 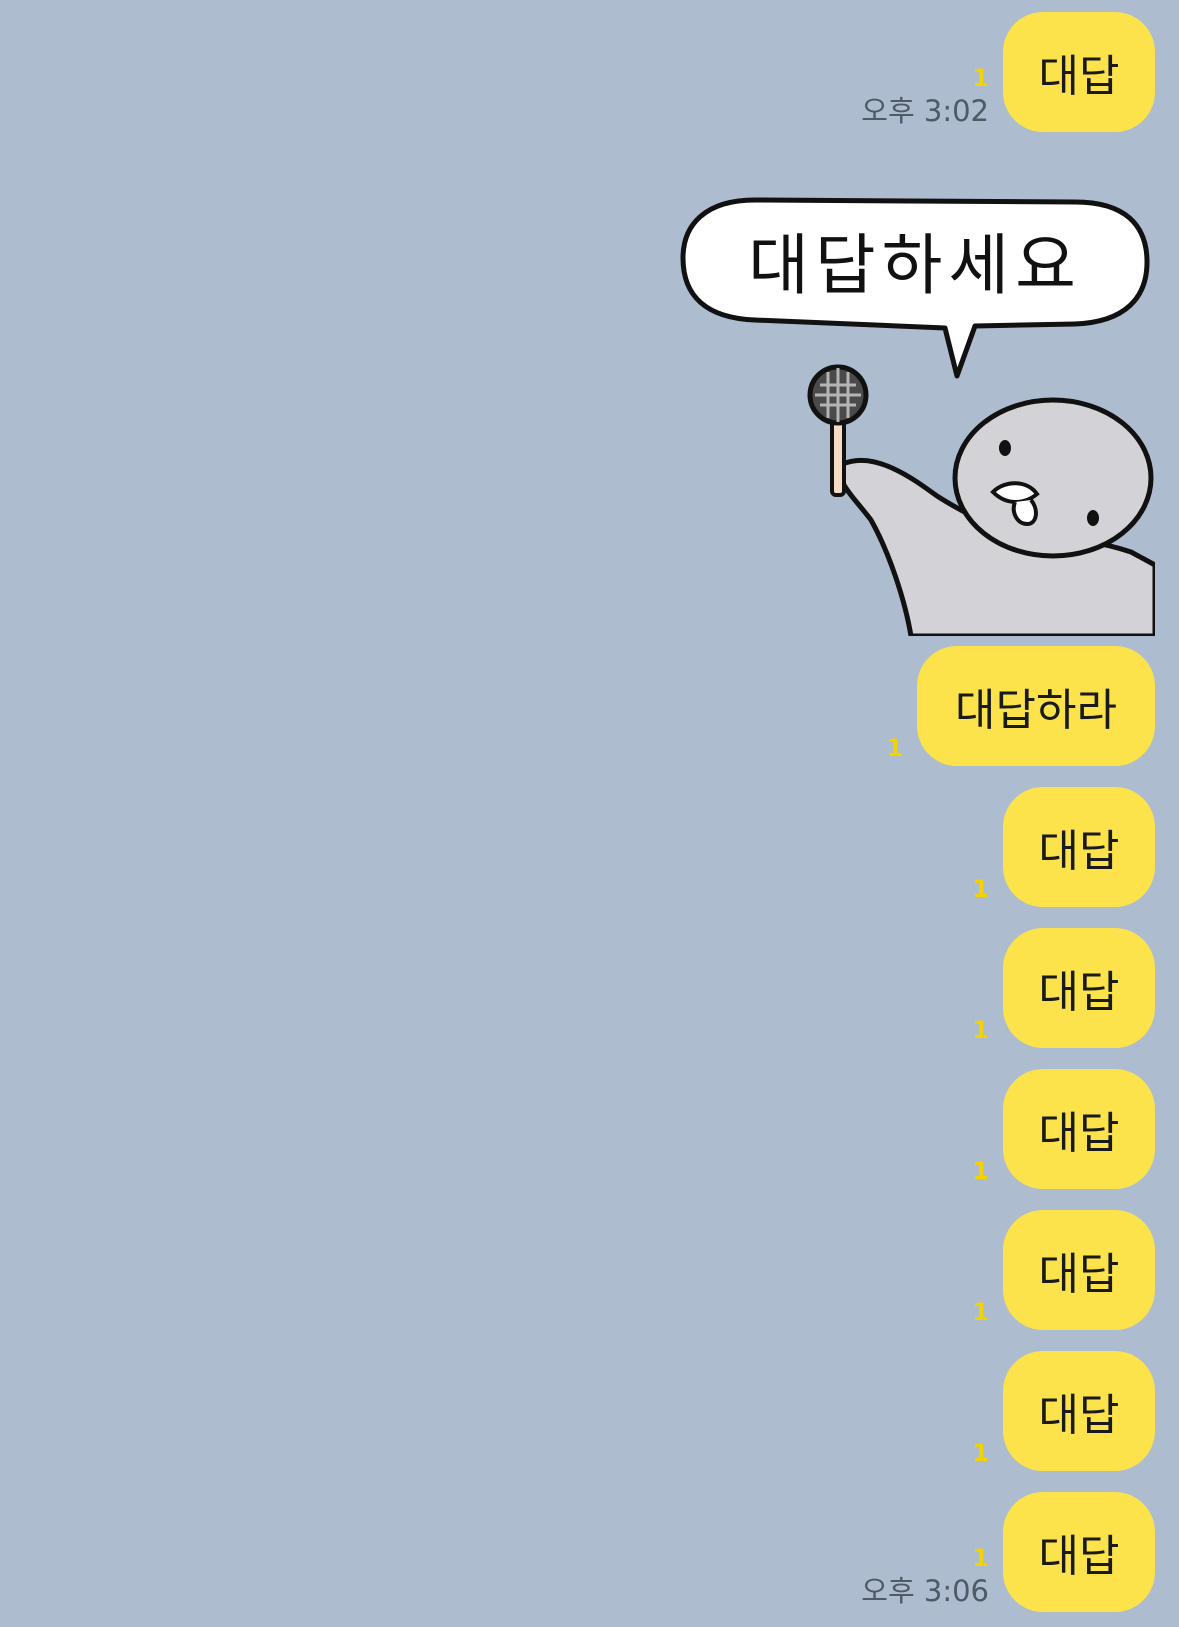 What do you see at coordinates (925, 1591) in the screenshot?
I see `message-time: 오후 3:06` at bounding box center [925, 1591].